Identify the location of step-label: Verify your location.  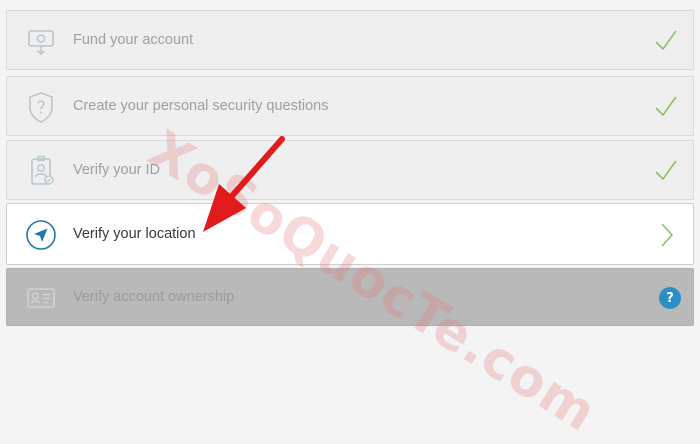
(134, 234).